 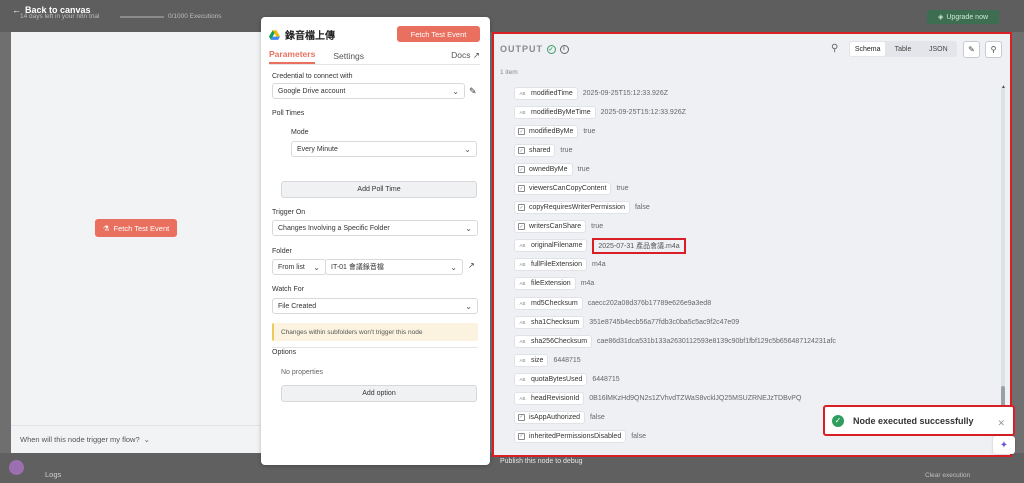 I want to click on view-schema: Schema, so click(x=868, y=49).